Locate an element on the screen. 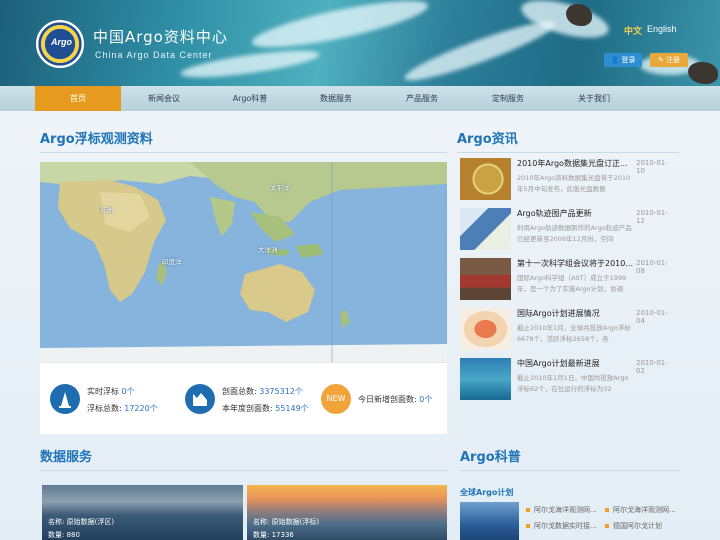  science-subtitle: 全球Argo计划 is located at coordinates (486, 492).